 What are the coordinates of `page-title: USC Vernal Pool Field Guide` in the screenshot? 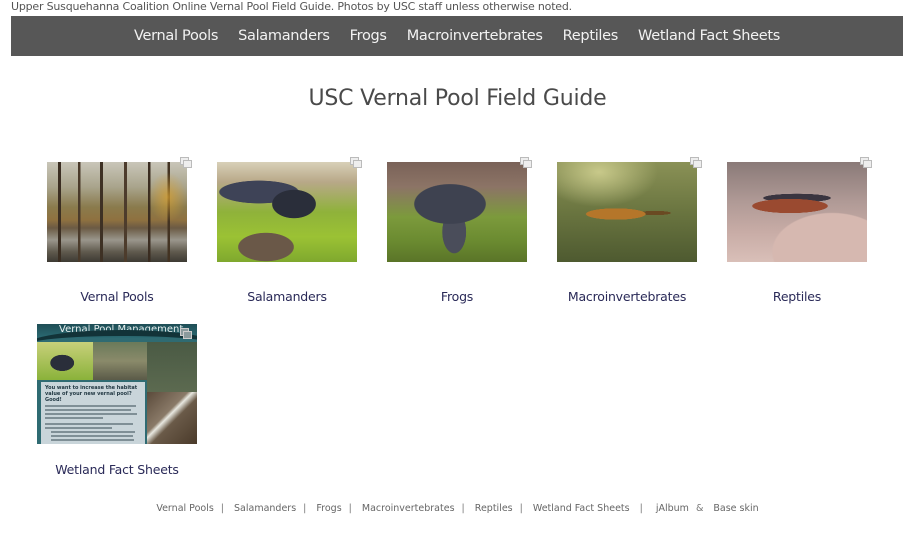 It's located at (457, 98).